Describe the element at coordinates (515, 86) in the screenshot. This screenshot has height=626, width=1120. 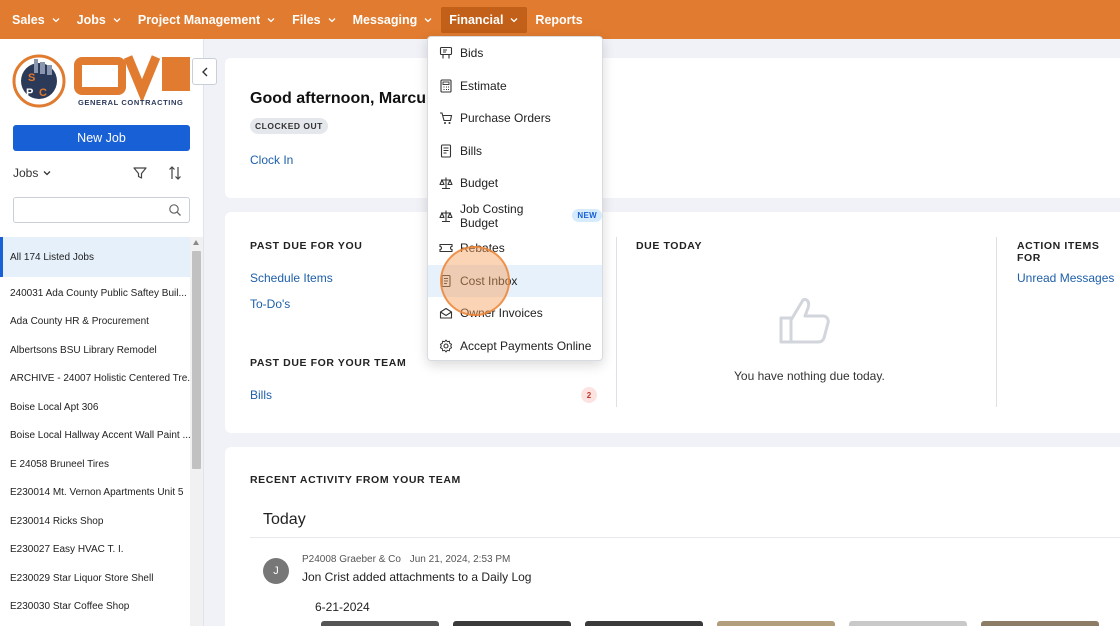
I see `menu-item-estimate: Estimate` at that location.